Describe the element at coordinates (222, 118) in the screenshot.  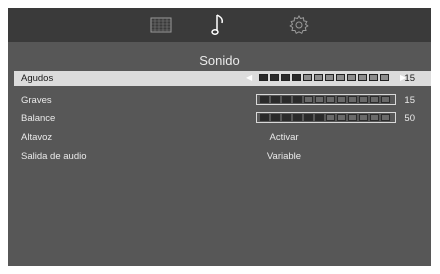
I see `menu-row-balance: Balance 50` at that location.